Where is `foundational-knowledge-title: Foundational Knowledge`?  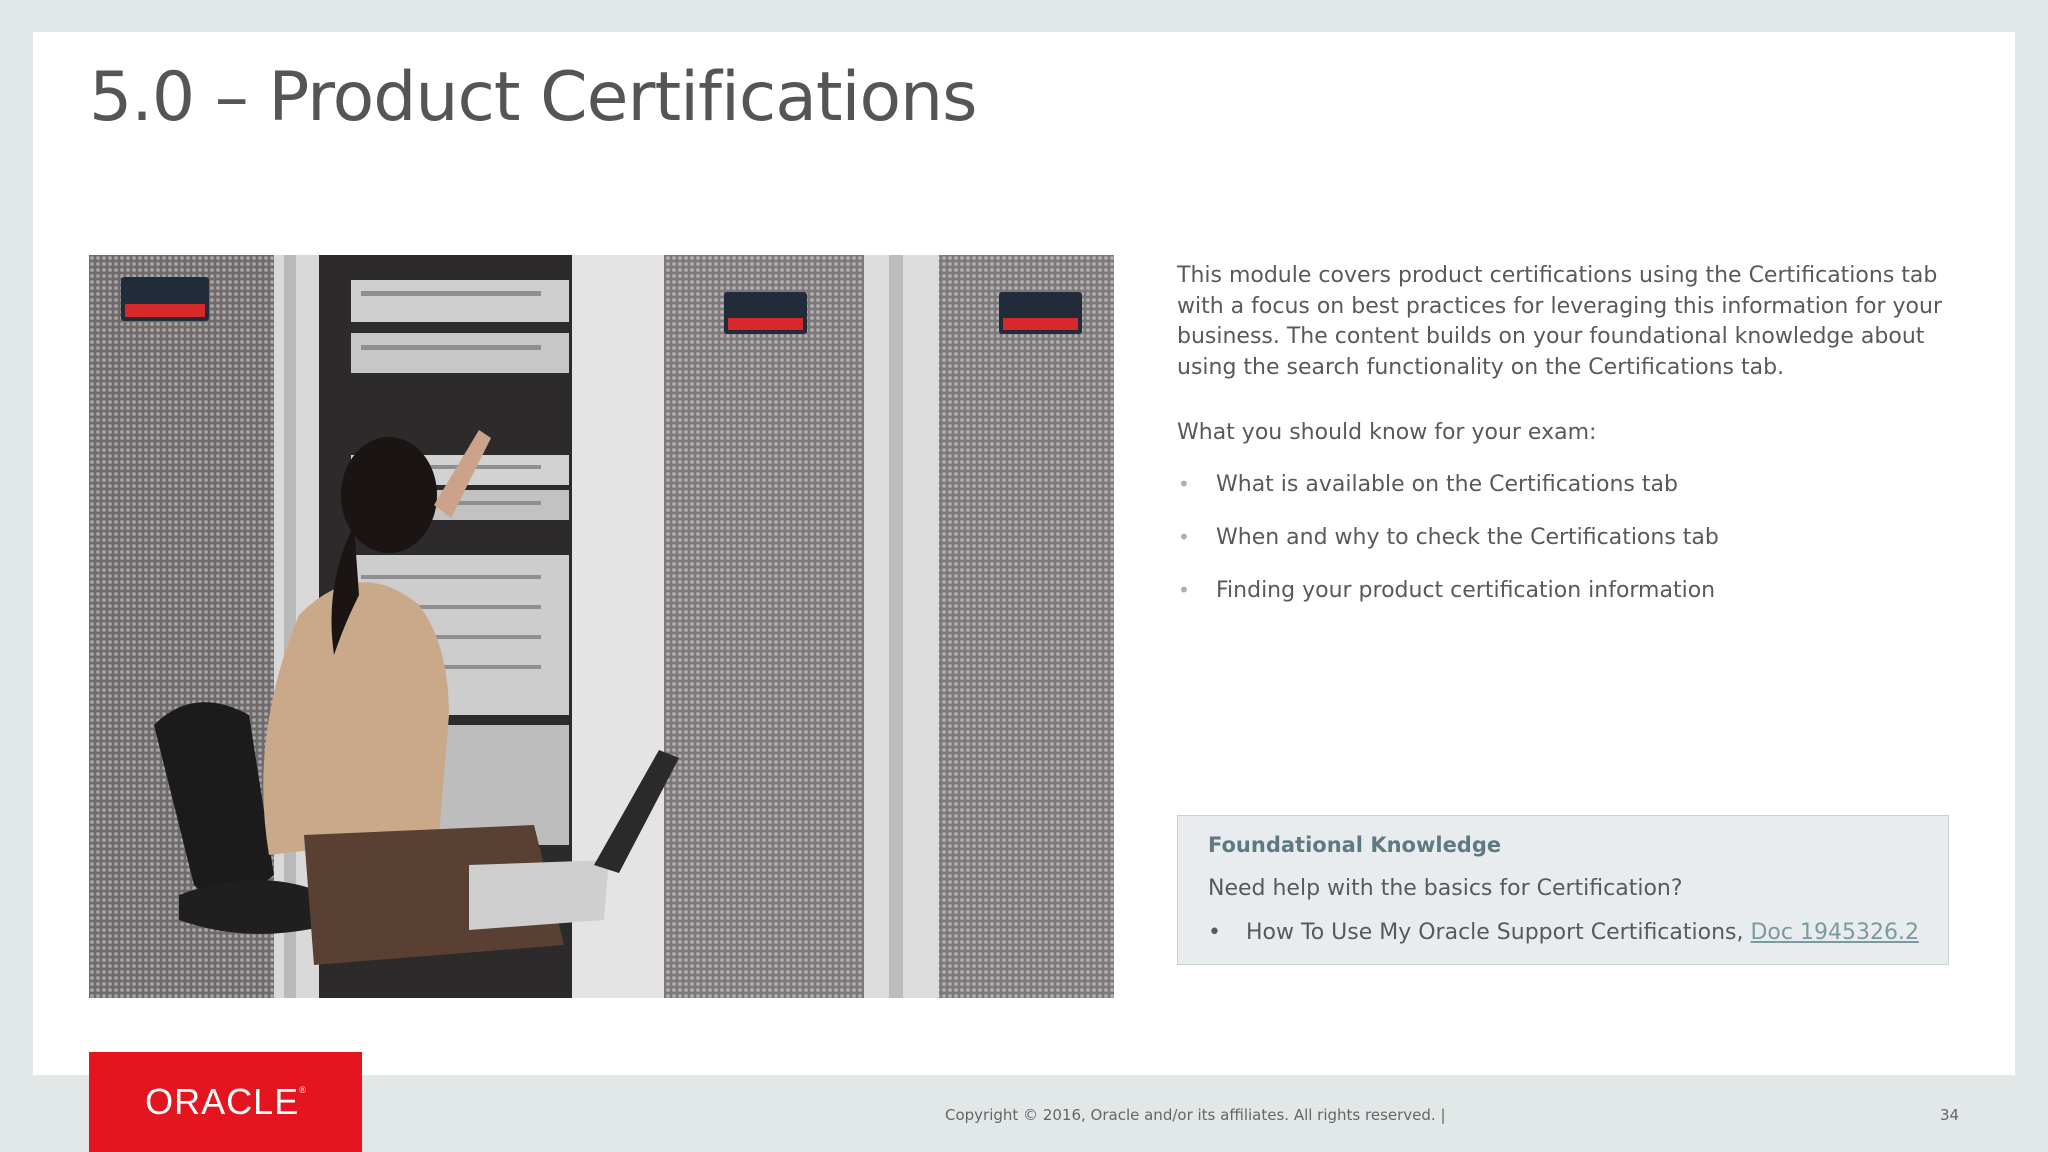 foundational-knowledge-title: Foundational Knowledge is located at coordinates (1355, 845).